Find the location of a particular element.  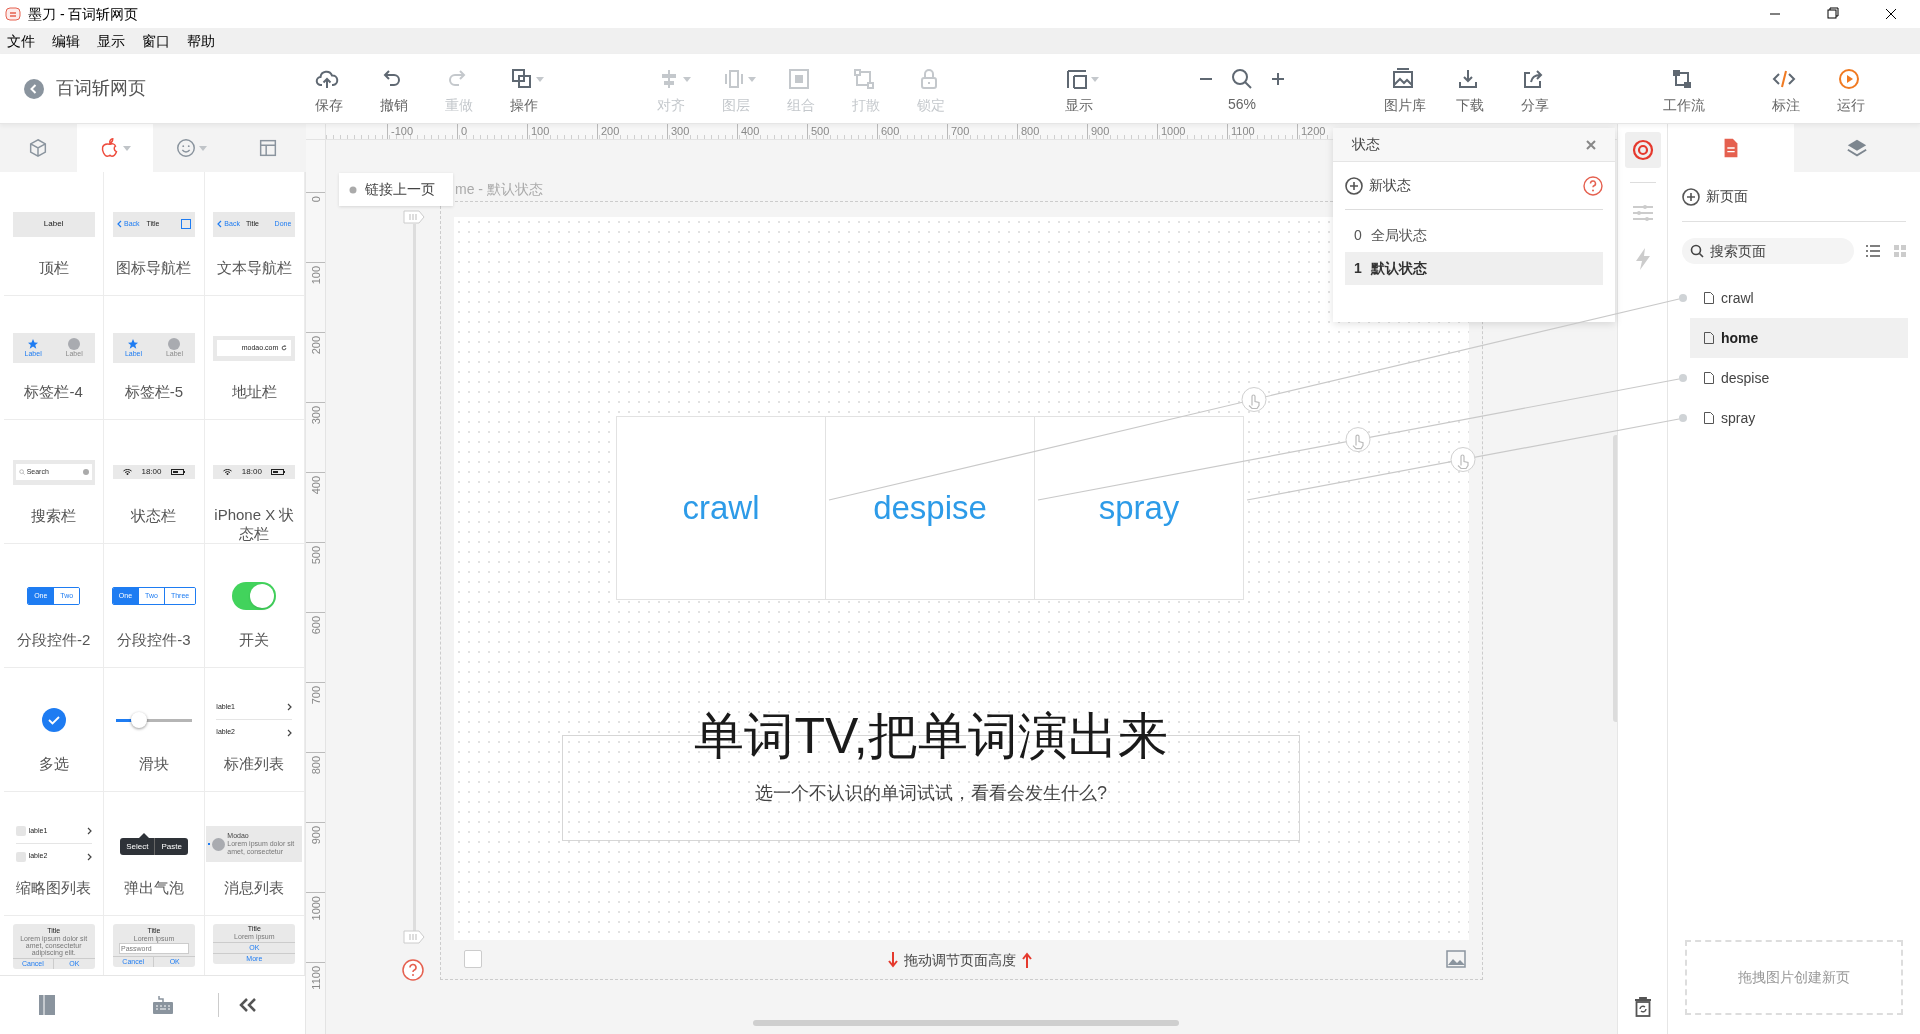

battery-icon is located at coordinates (278, 471).